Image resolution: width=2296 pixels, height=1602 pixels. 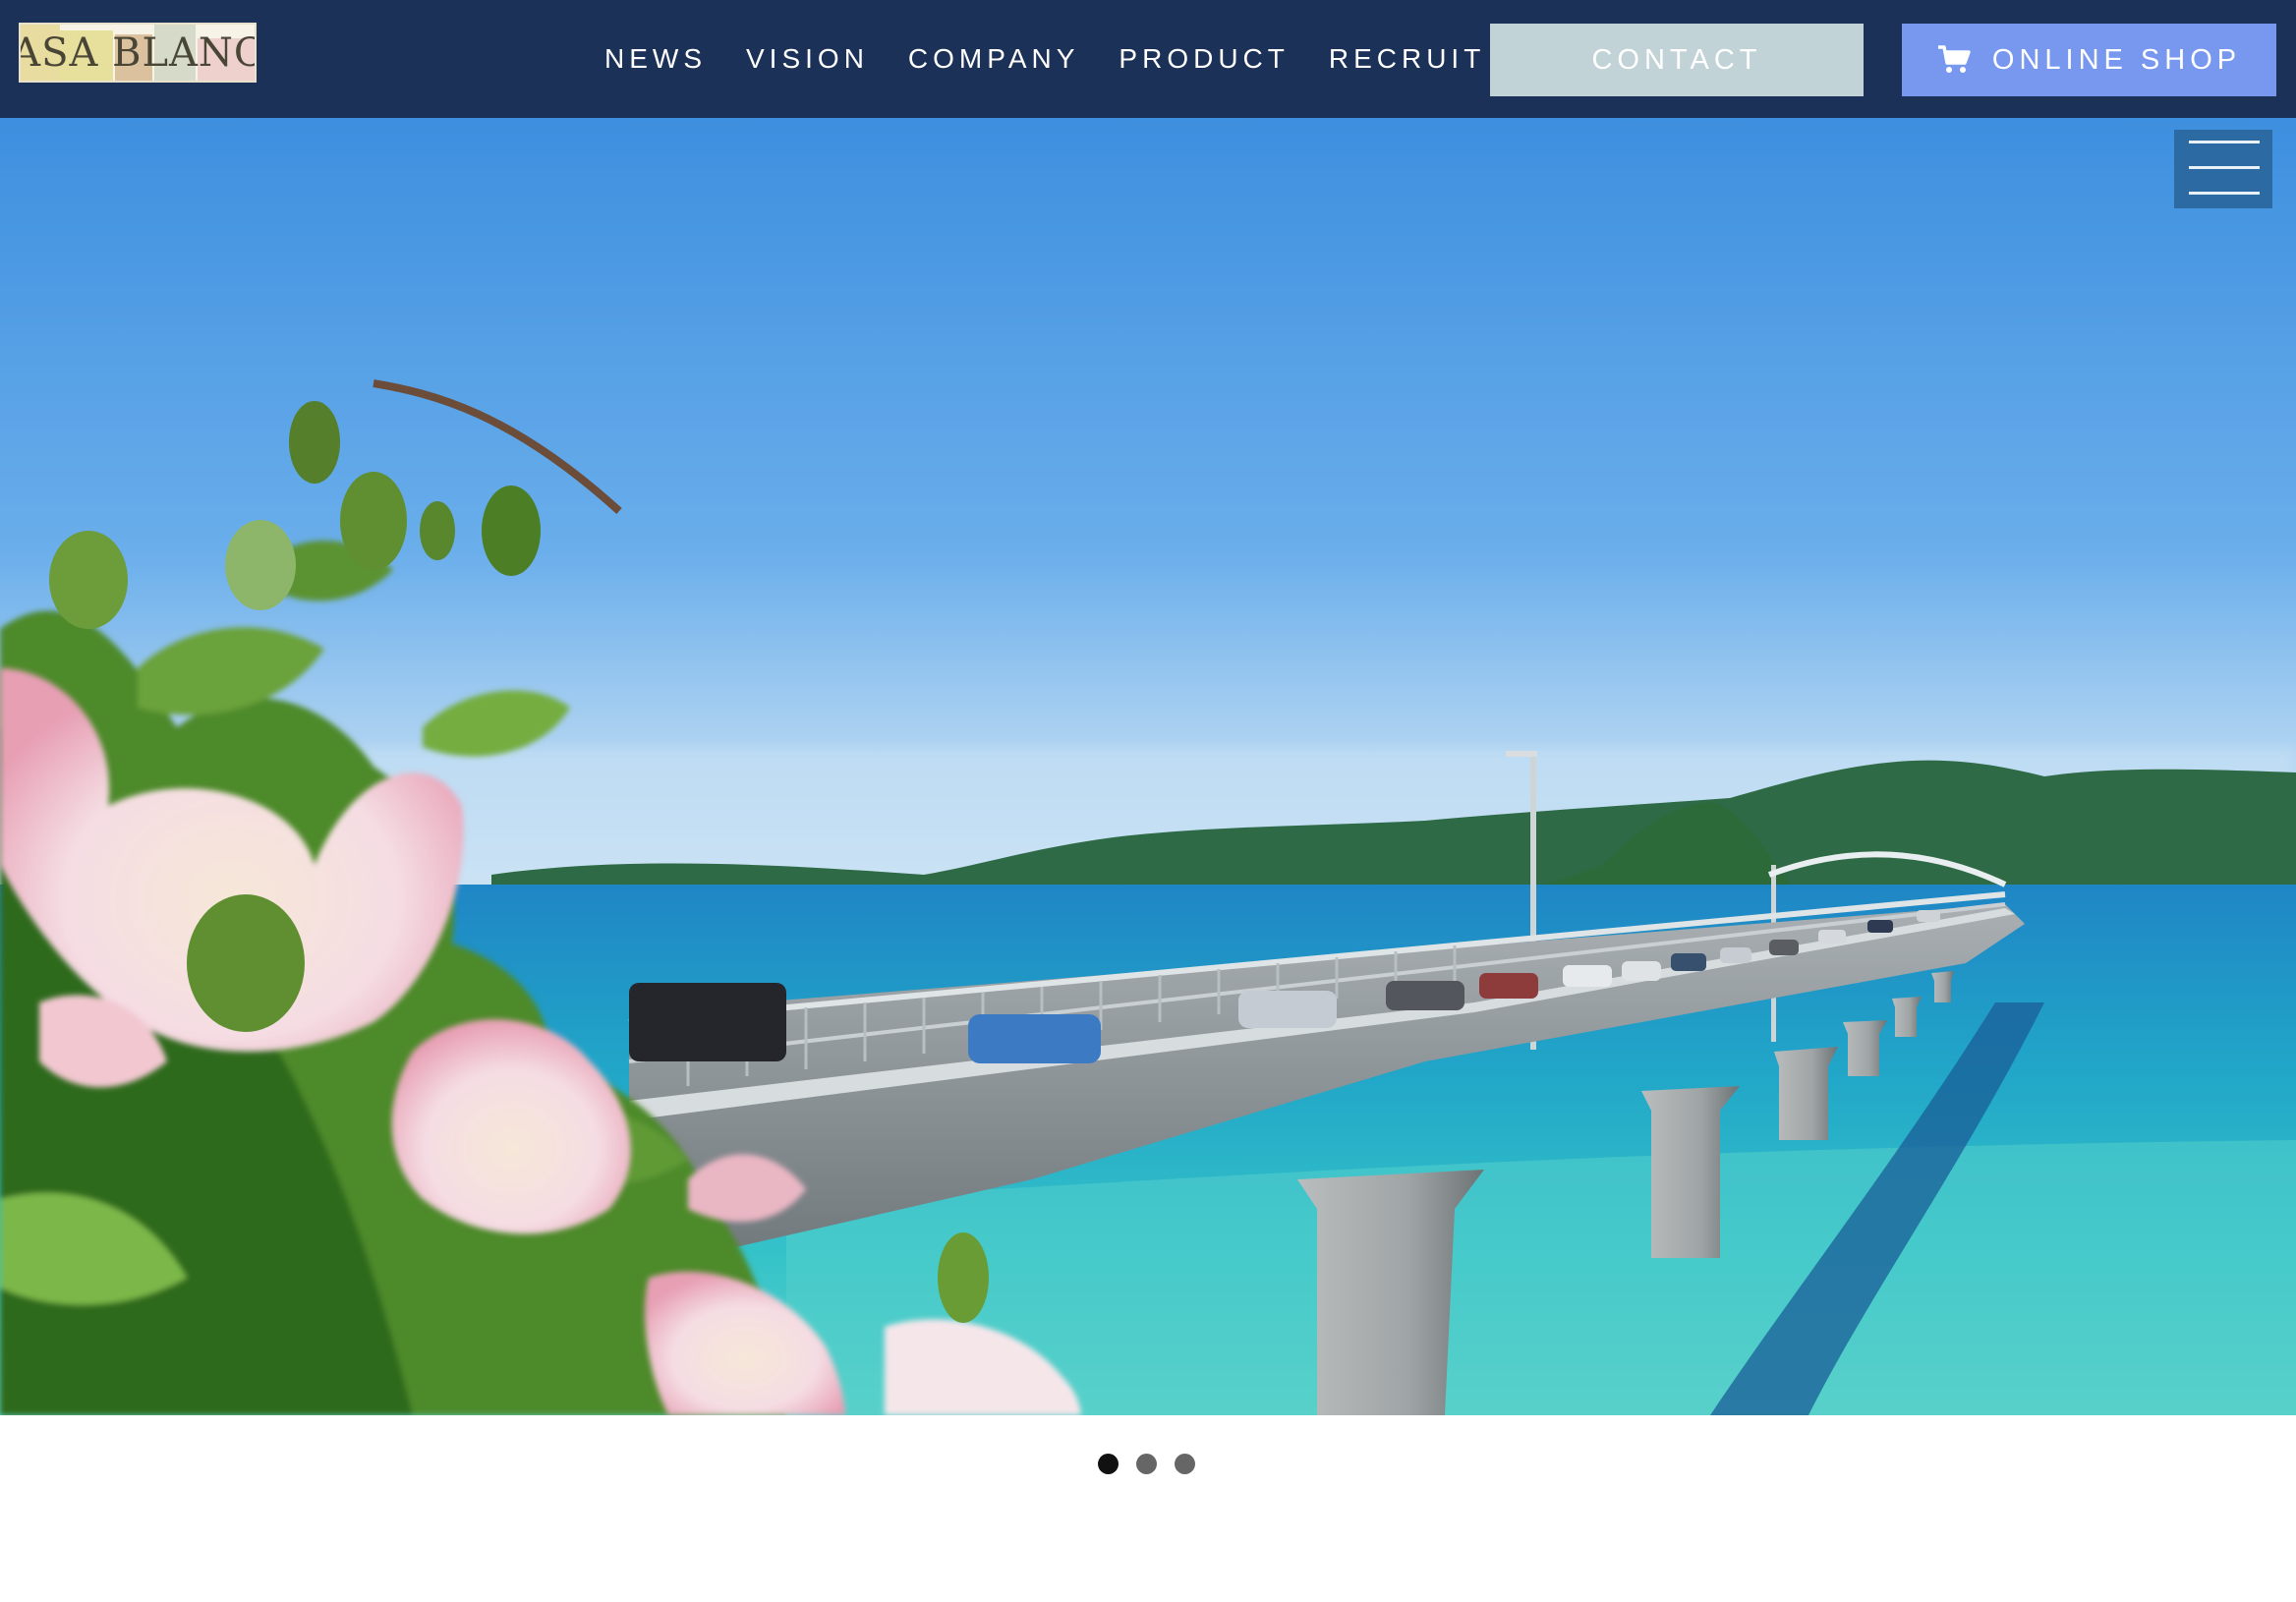 I want to click on contact-button: CONTACT, so click(x=1677, y=60).